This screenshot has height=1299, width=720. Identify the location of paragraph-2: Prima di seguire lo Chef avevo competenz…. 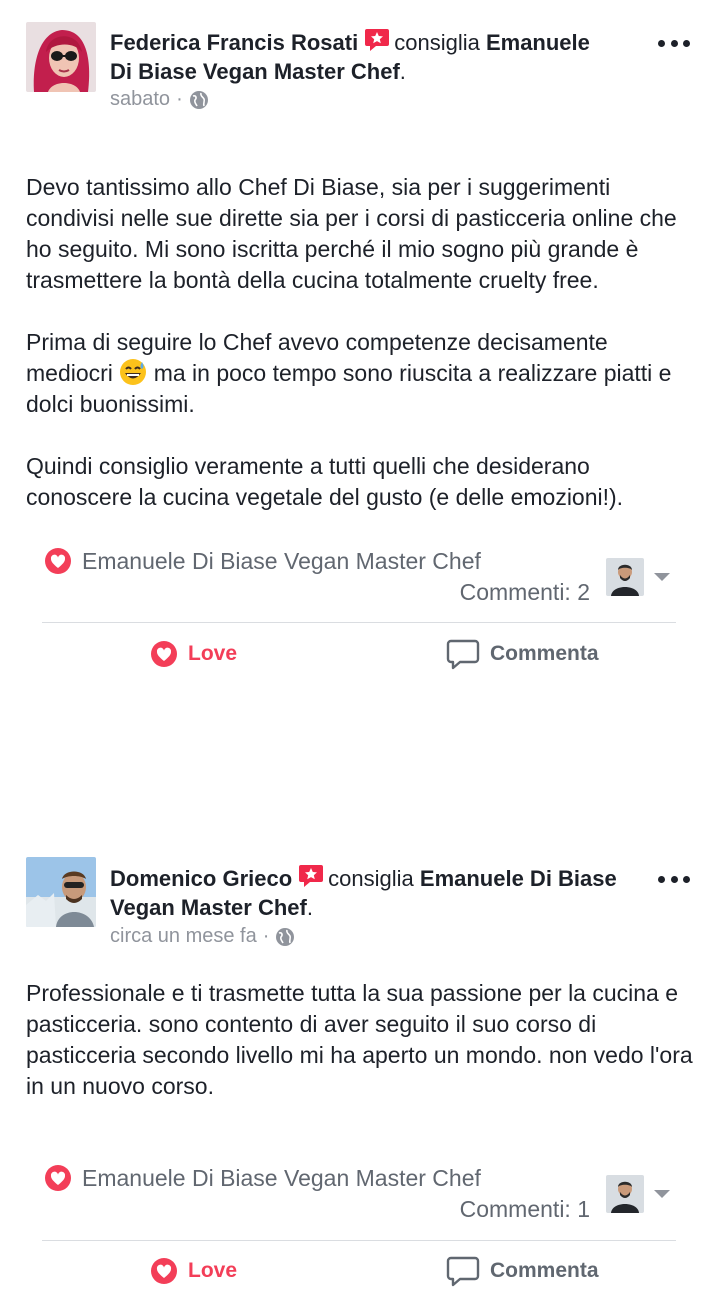
(361, 373).